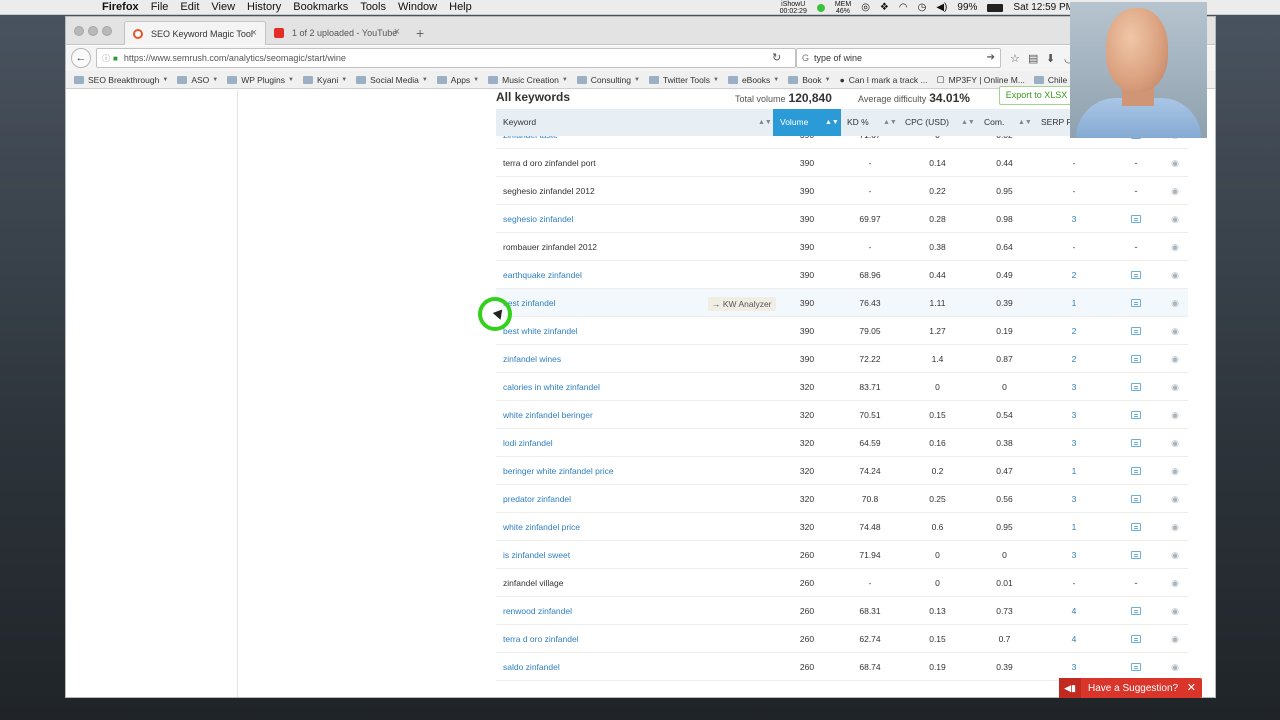  I want to click on menu-app-firefox: Firefox, so click(120, 7).